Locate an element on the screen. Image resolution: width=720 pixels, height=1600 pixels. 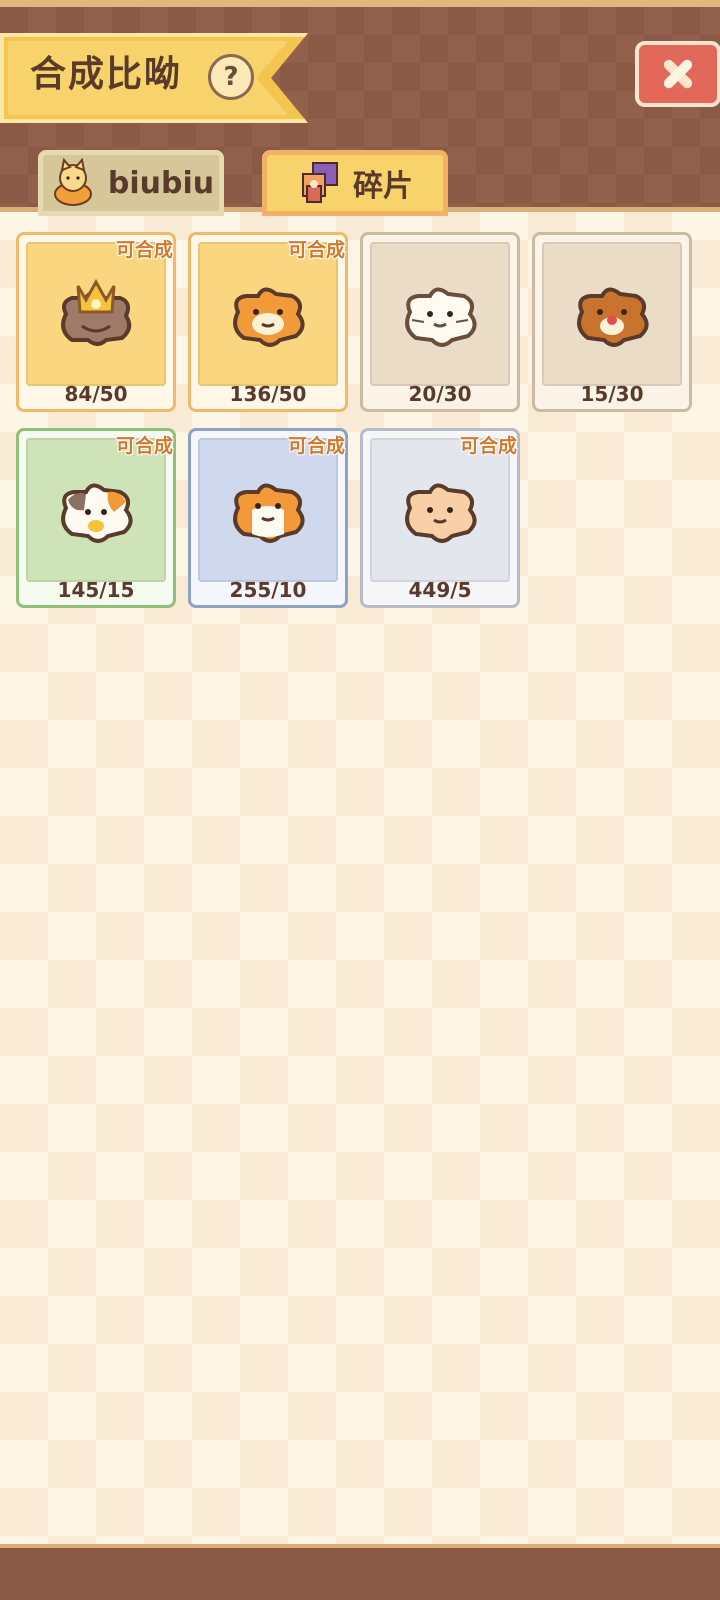
tab-biubiu: biubiu is located at coordinates (131, 183).